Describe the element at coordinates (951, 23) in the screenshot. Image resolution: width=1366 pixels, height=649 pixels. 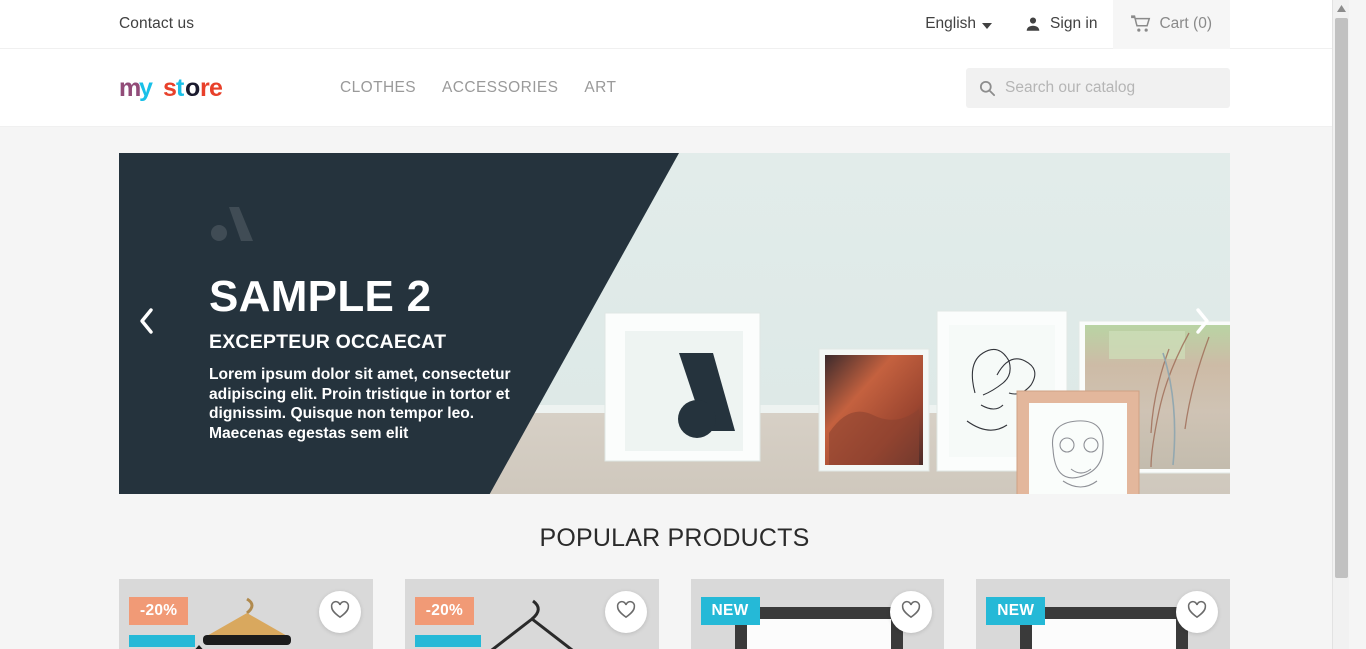
I see `language-label: English` at that location.